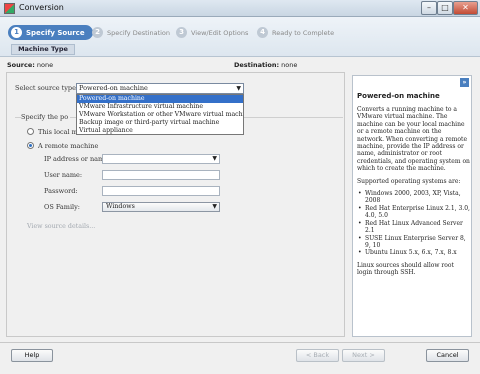 Image resolution: width=480 pixels, height=374 pixels. I want to click on tab-machine-type: Machine Type, so click(43, 49).